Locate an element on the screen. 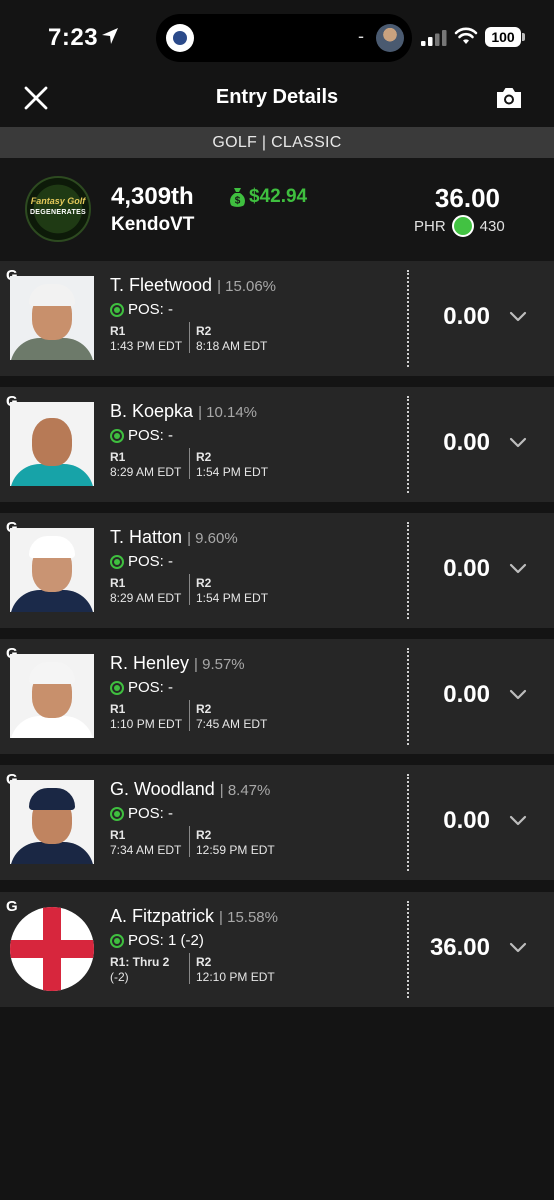 This screenshot has width=554, height=1200. money-bag-icon: $ is located at coordinates (237, 197).